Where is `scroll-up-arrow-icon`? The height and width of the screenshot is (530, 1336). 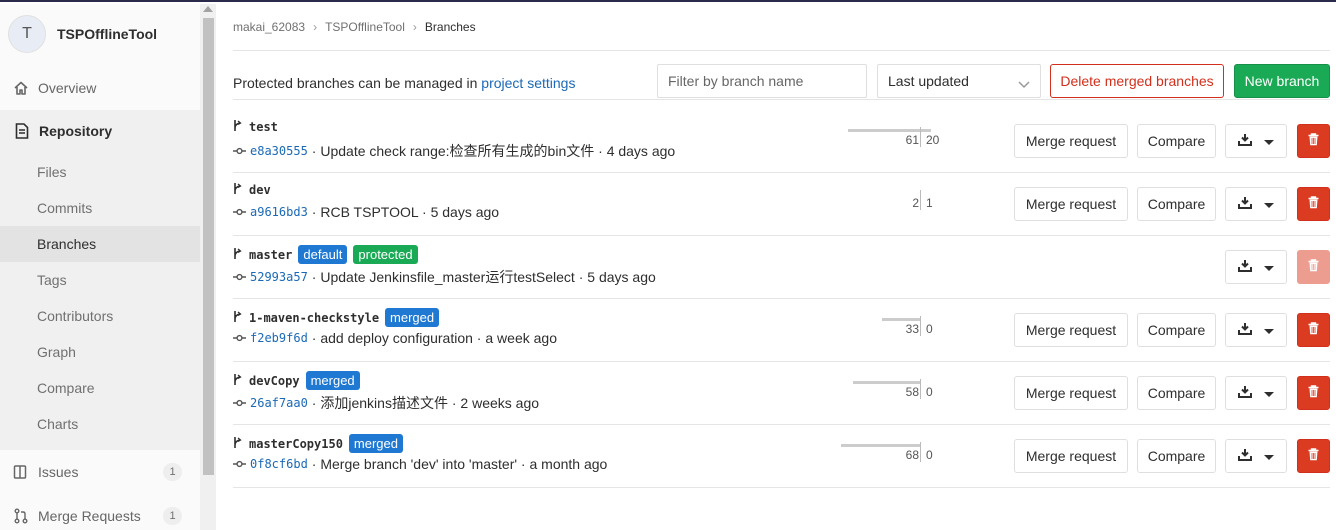
scroll-up-arrow-icon is located at coordinates (208, 9).